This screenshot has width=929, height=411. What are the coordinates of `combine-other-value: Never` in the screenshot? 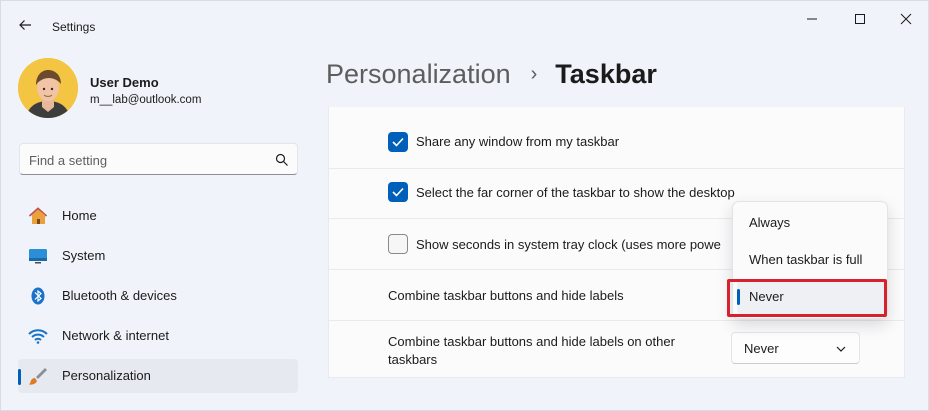 It's located at (761, 348).